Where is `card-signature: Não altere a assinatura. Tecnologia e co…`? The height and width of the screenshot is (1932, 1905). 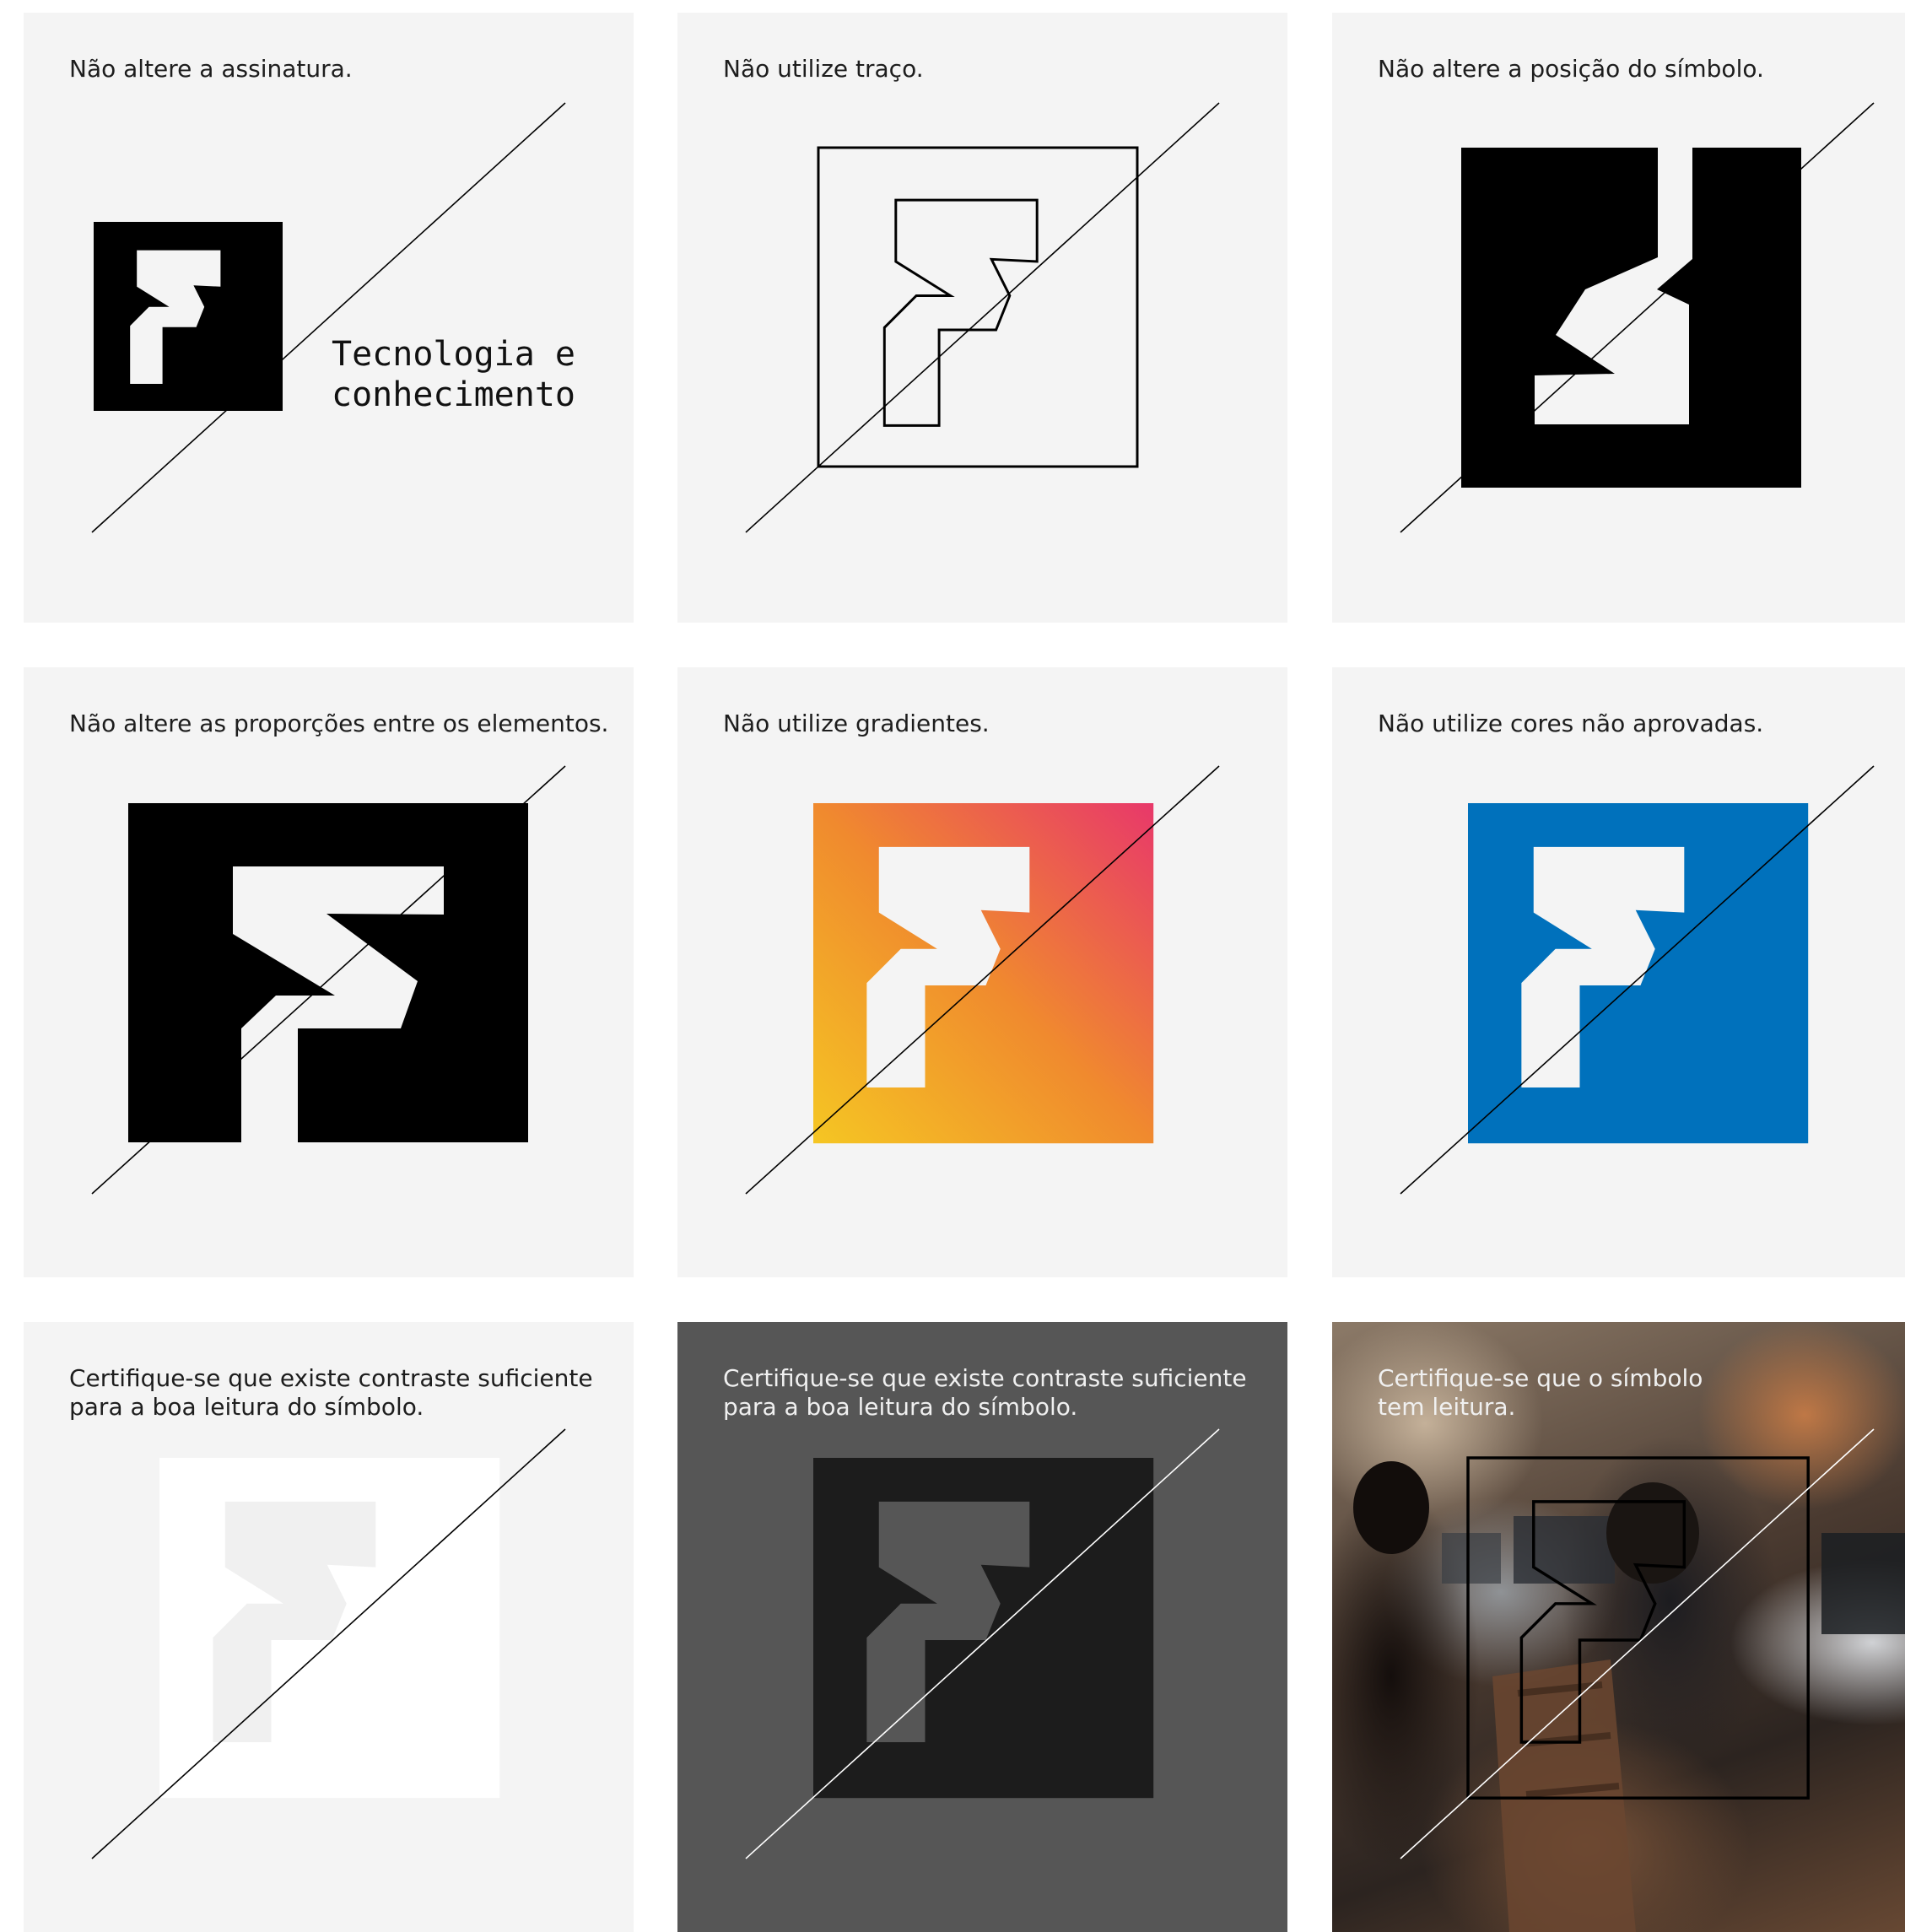
card-signature: Não altere a assinatura. Tecnologia e co… is located at coordinates (329, 318).